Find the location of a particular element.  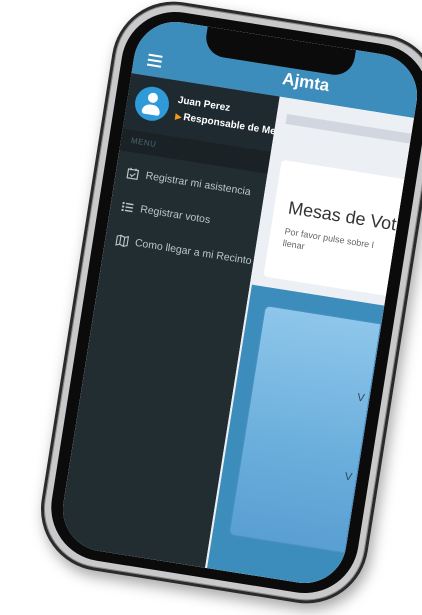

user-role-text: Responsable de Mesa is located at coordinates (235, 125).